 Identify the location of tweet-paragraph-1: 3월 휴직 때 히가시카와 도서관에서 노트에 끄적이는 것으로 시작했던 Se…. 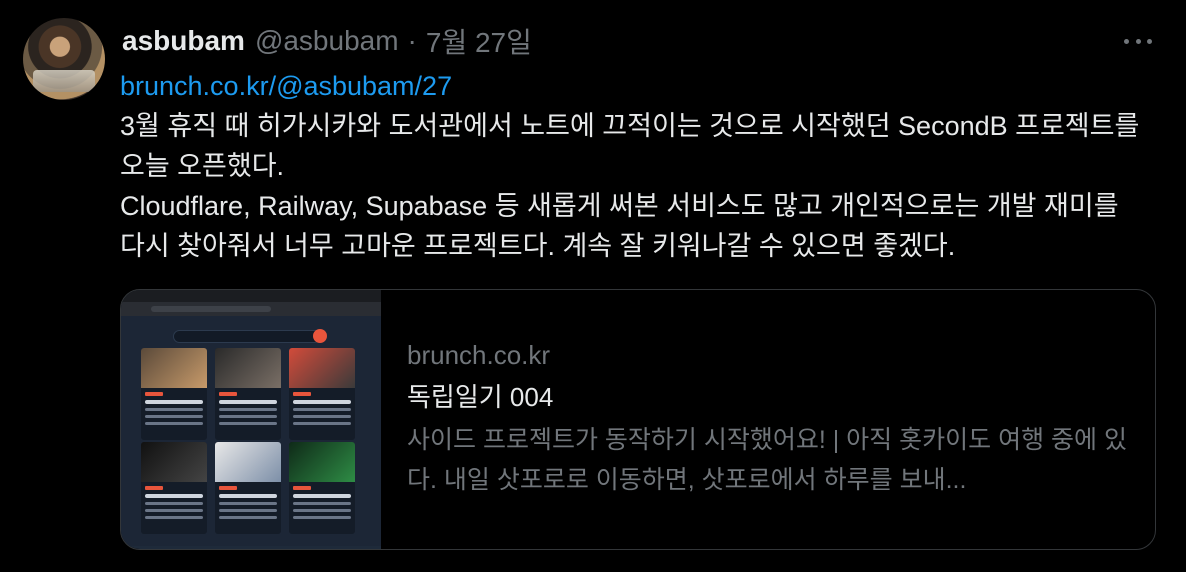
(630, 146).